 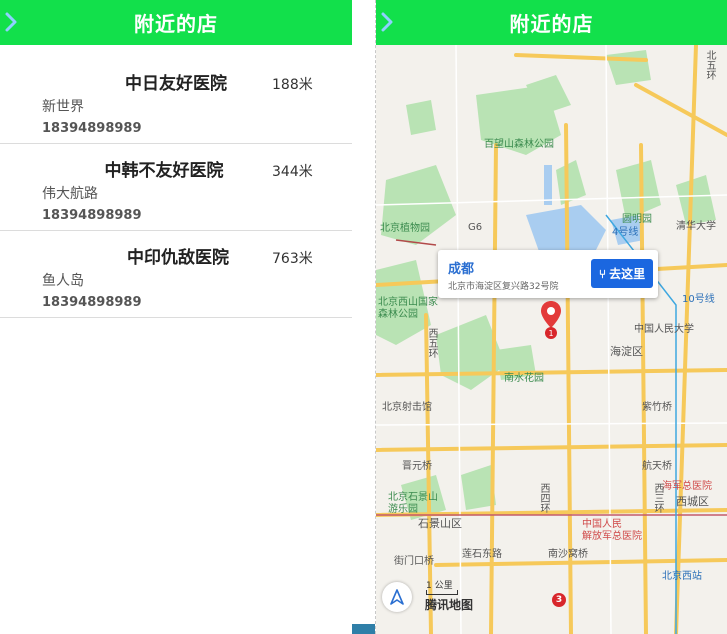 I want to click on compass-icon, so click(x=397, y=597).